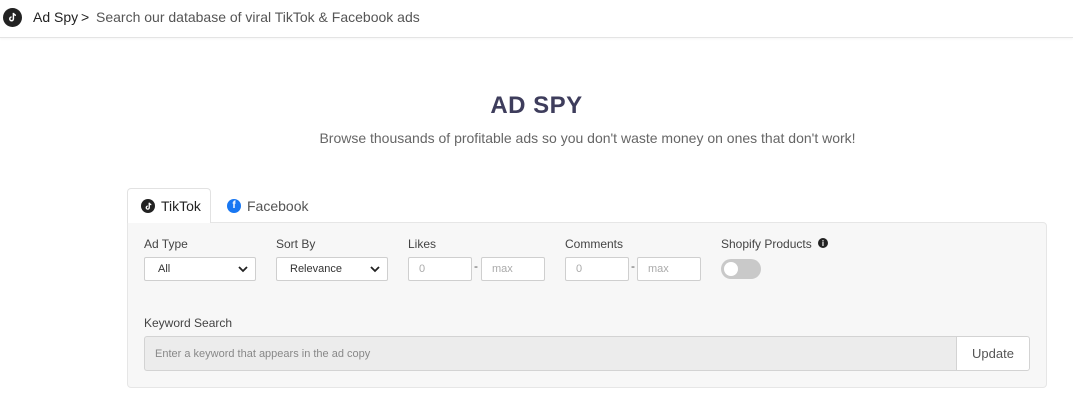 The width and height of the screenshot is (1073, 406). I want to click on sort-by-select: Relevance, so click(332, 269).